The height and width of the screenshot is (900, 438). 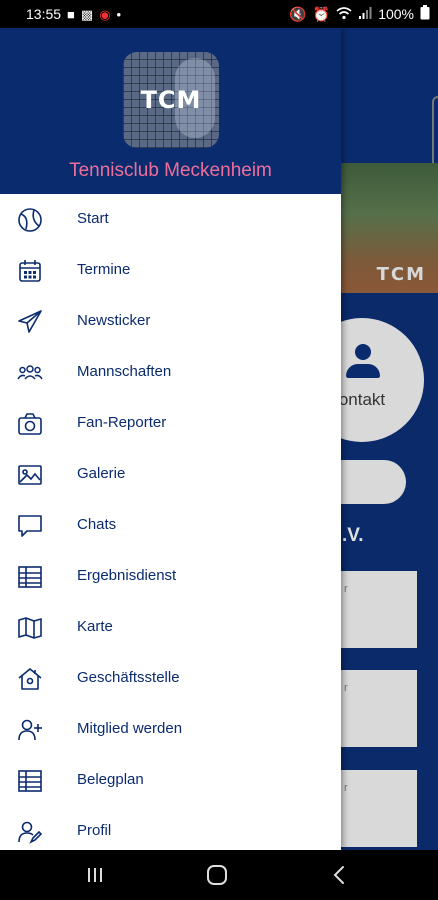 I want to click on menu-item-fan-reporter: Fan-Reporter, so click(x=170, y=423).